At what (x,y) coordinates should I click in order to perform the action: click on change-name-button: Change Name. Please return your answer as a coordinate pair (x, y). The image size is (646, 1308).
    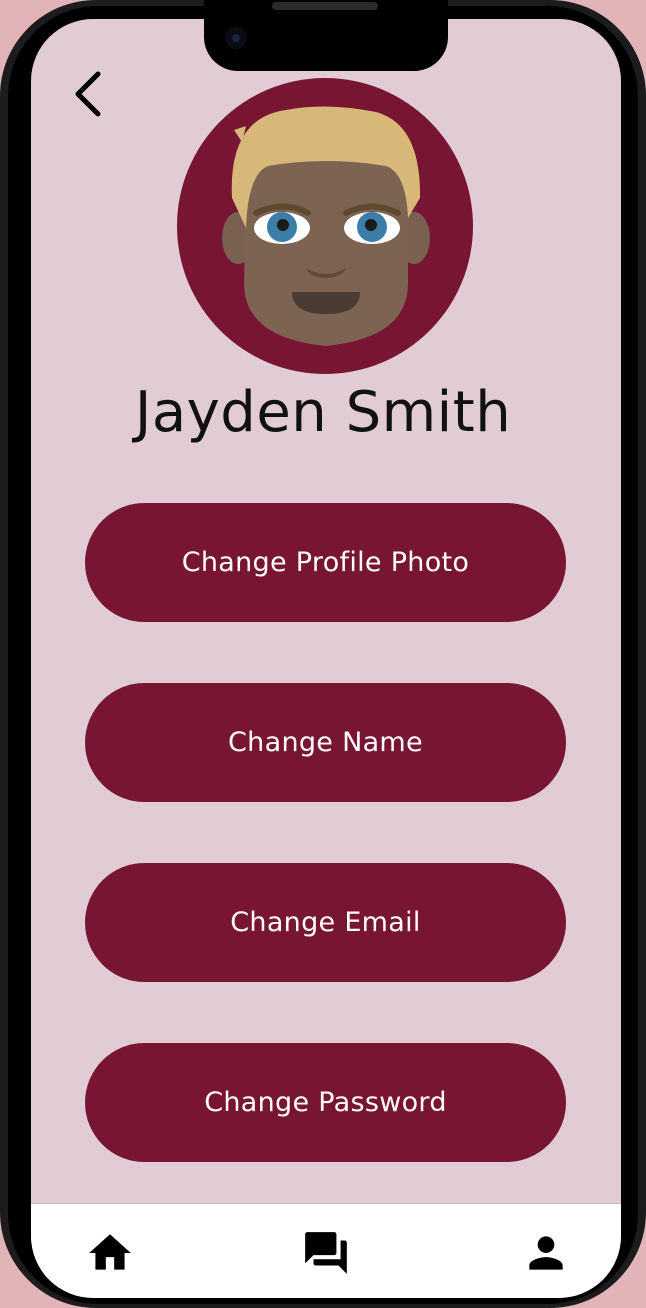
    Looking at the image, I should click on (325, 742).